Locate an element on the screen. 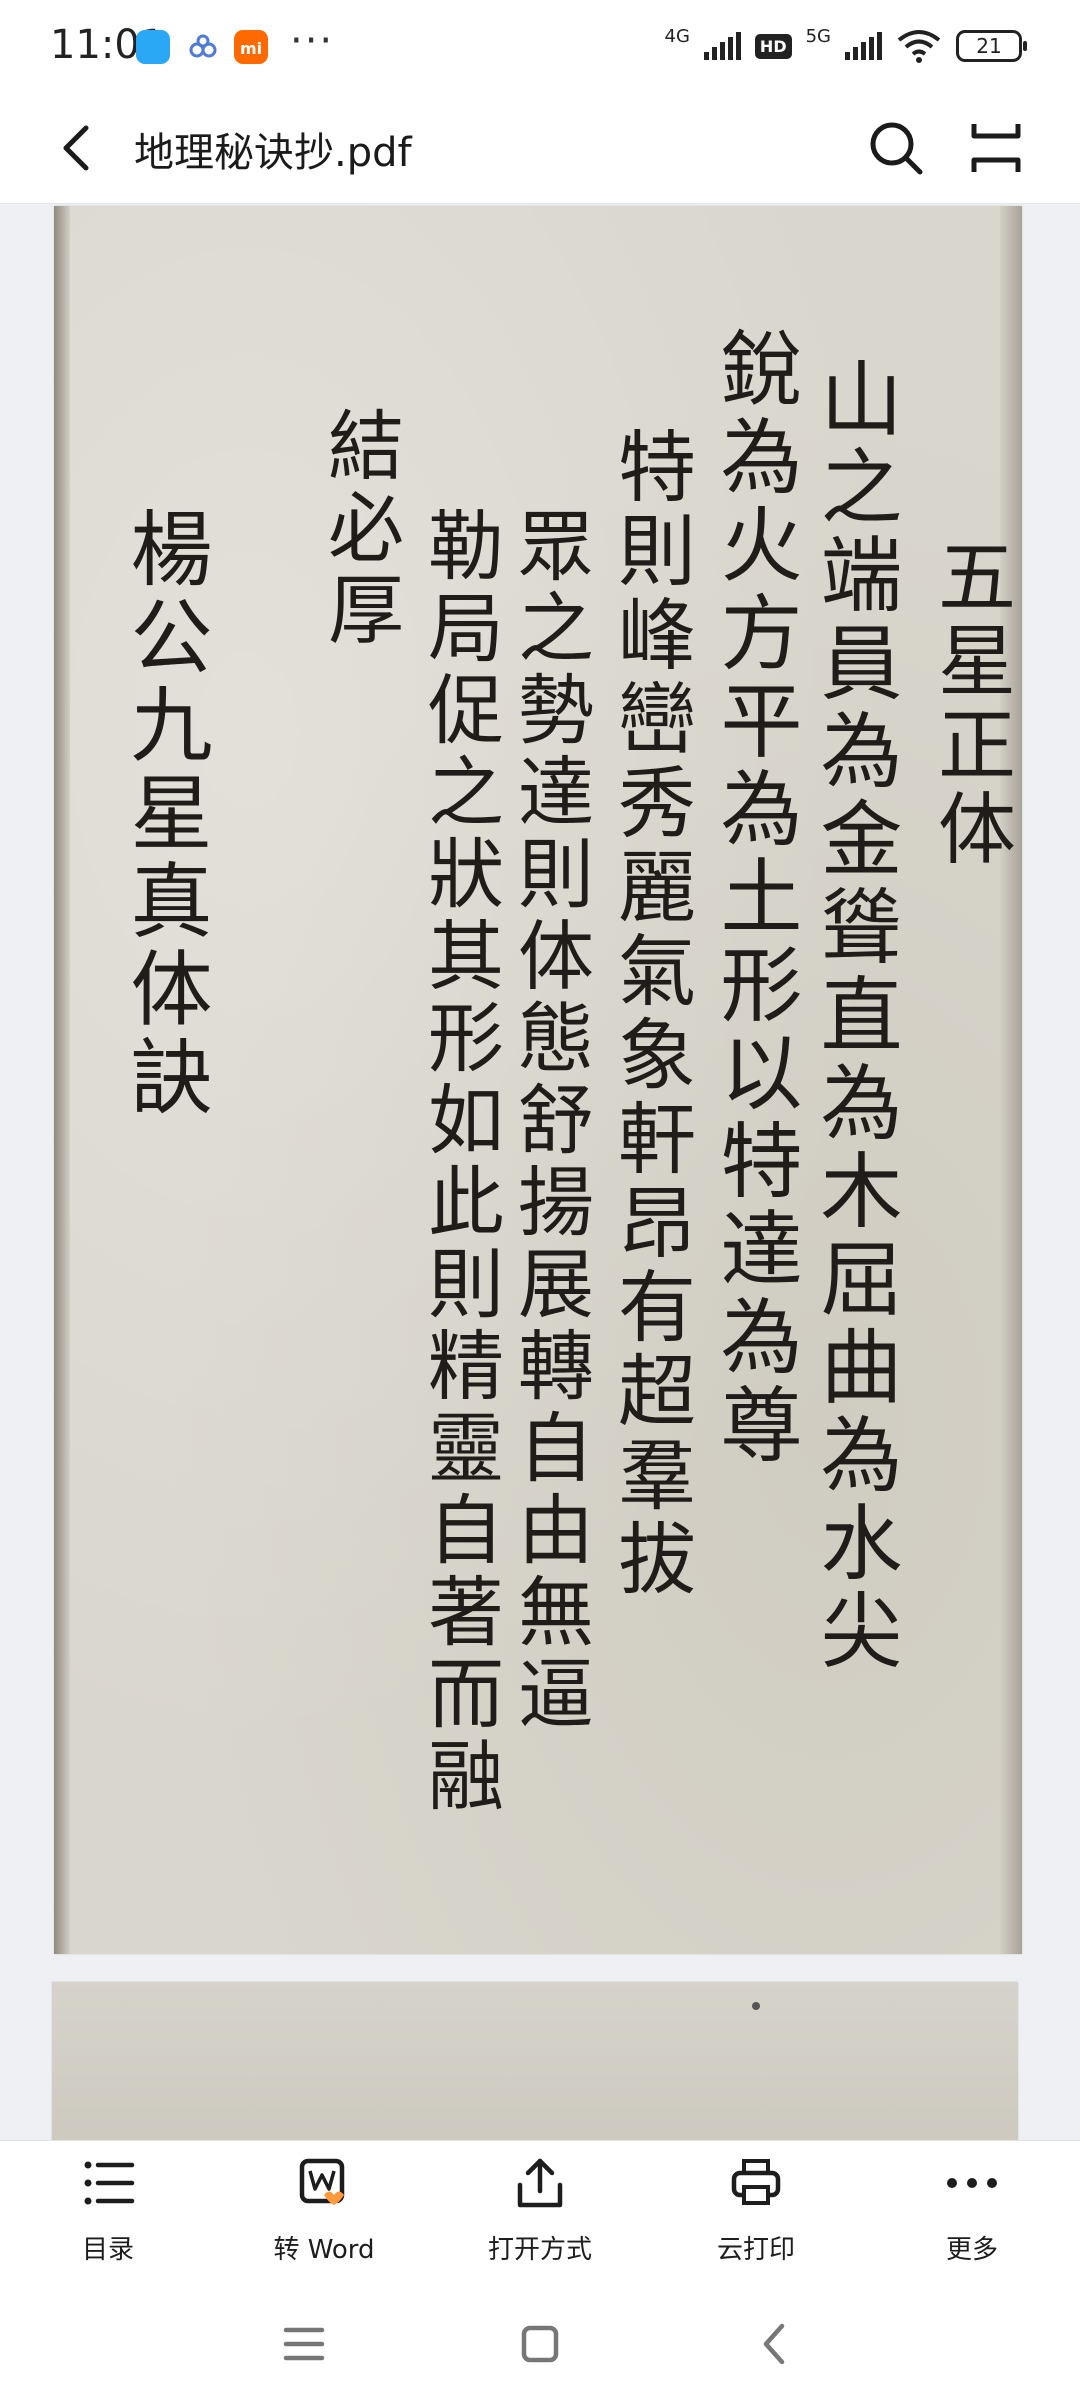 The height and width of the screenshot is (2400, 1080). page-text-title: 五星正体 is located at coordinates (970, 704).